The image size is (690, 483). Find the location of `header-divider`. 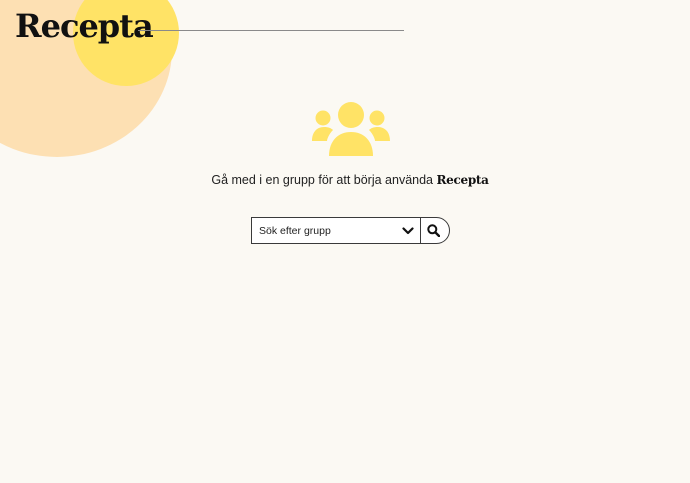

header-divider is located at coordinates (271, 30).